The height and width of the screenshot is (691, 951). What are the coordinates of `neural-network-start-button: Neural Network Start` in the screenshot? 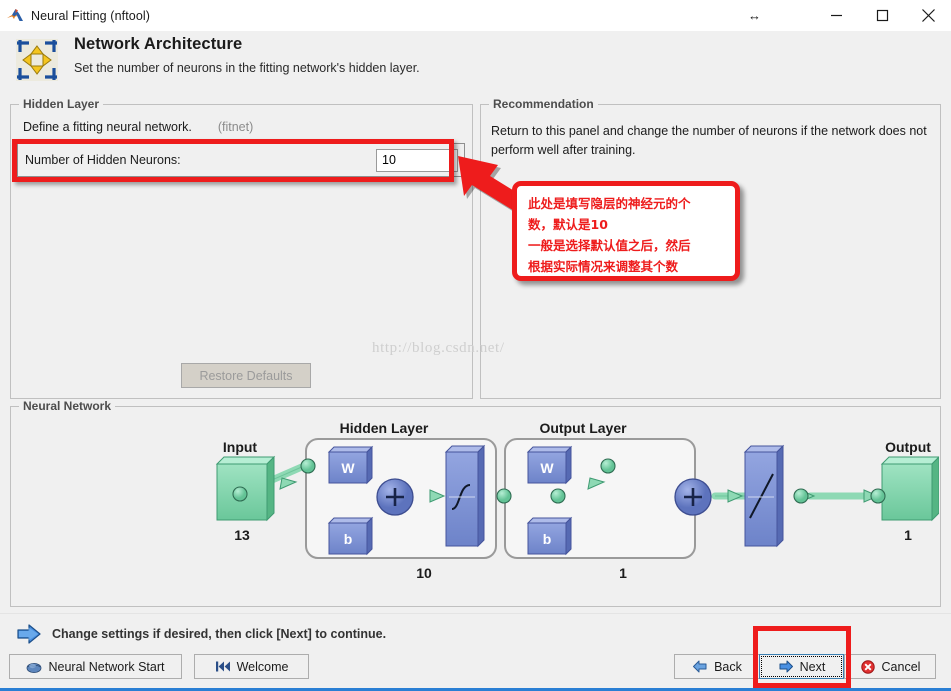 It's located at (95, 666).